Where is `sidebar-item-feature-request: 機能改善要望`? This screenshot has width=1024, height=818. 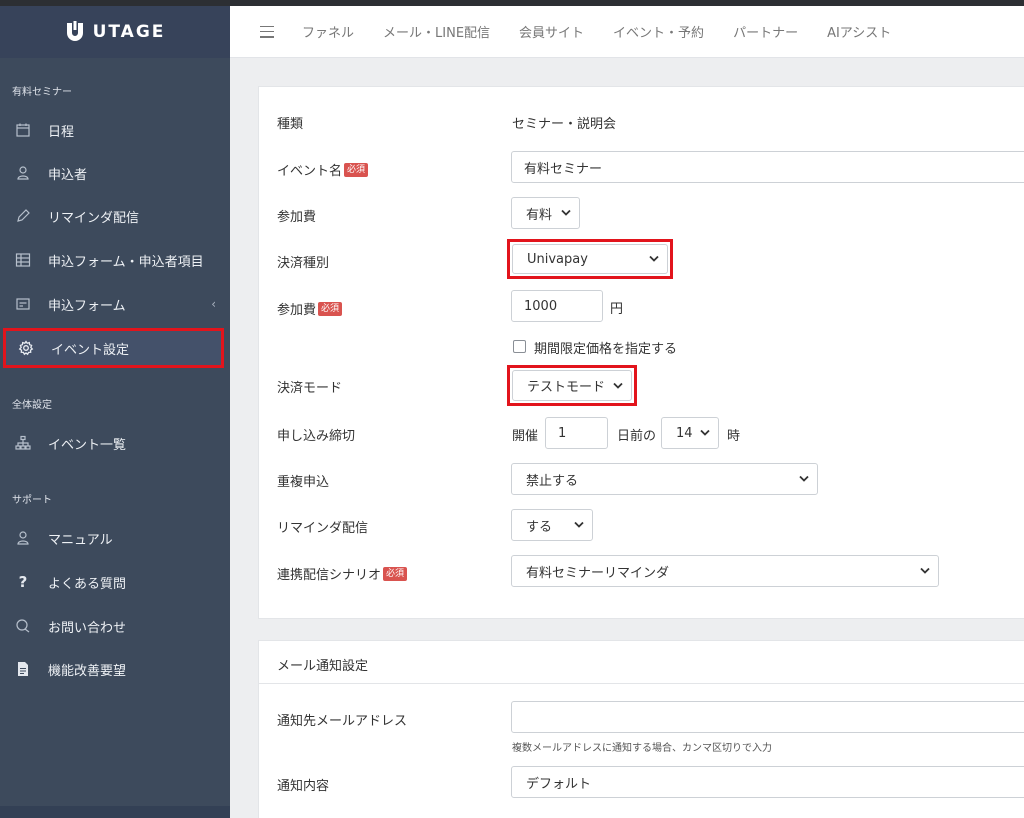
sidebar-item-feature-request: 機能改善要望 is located at coordinates (115, 669).